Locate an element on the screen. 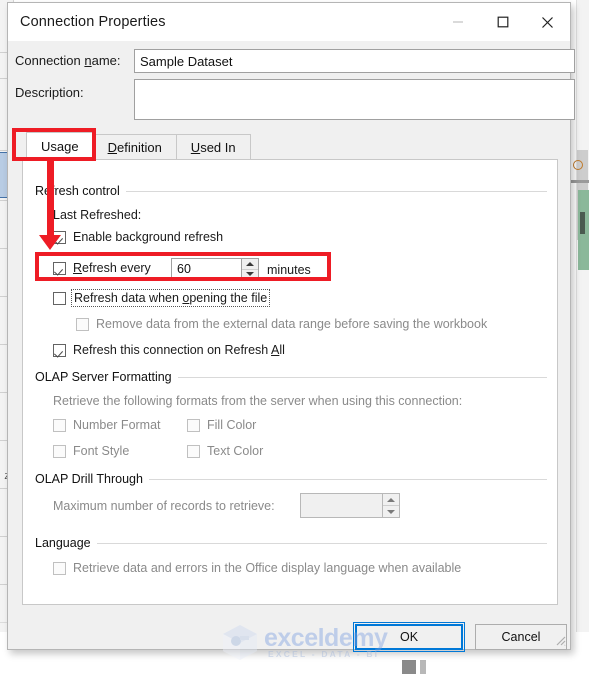 The image size is (589, 677). tab-used-in-label: Used In is located at coordinates (213, 147).